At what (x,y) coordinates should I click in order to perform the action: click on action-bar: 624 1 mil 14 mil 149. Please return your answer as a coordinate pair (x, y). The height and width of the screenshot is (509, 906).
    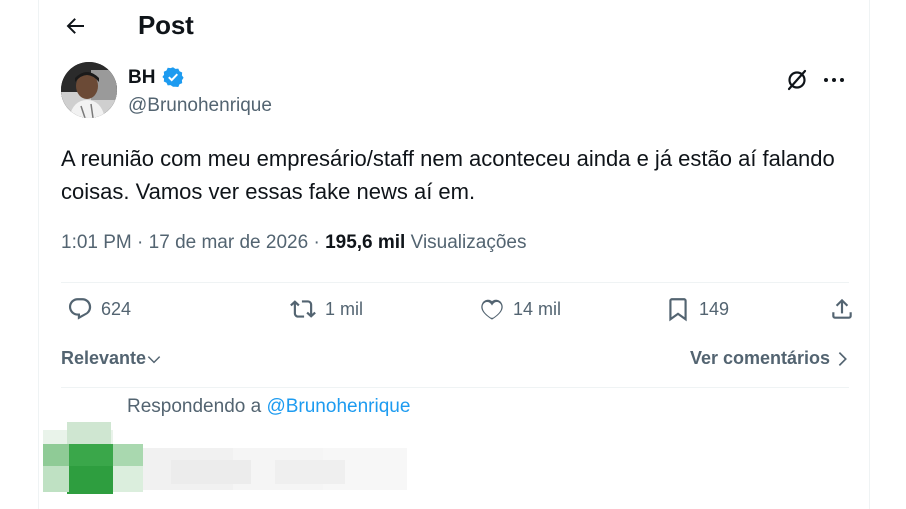
    Looking at the image, I should click on (456, 316).